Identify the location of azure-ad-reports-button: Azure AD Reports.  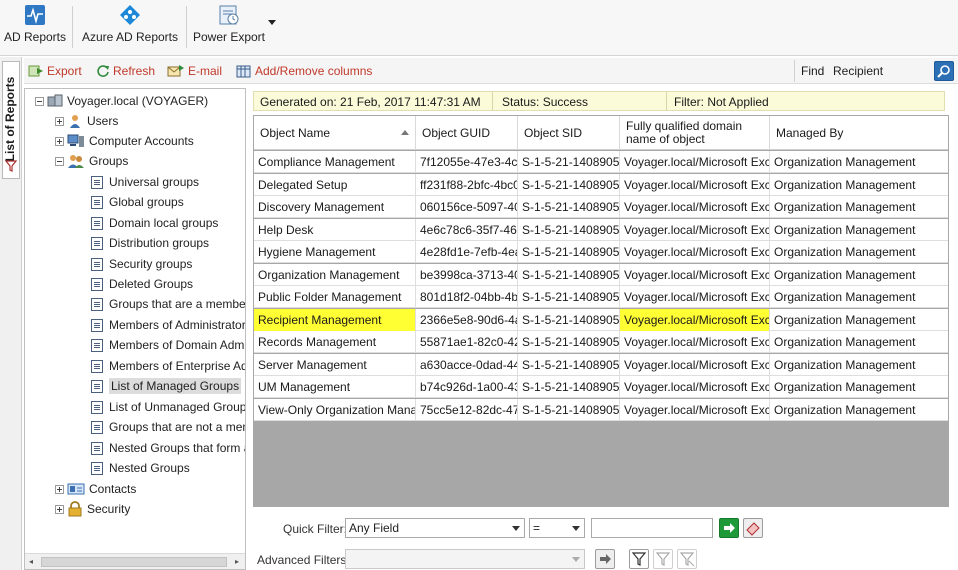
(130, 28).